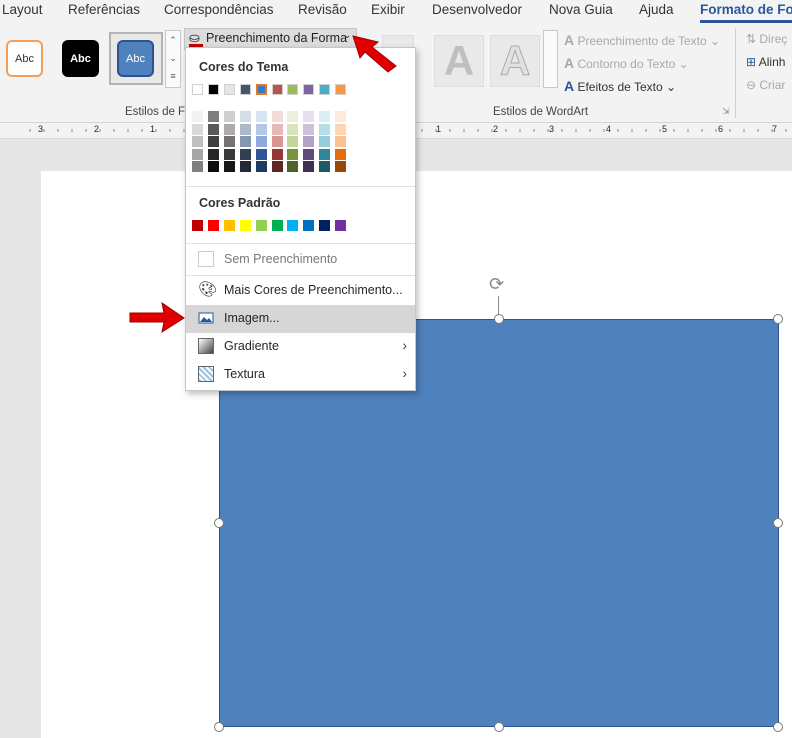  I want to click on dialog-launcher-icon: ⇲, so click(726, 111).